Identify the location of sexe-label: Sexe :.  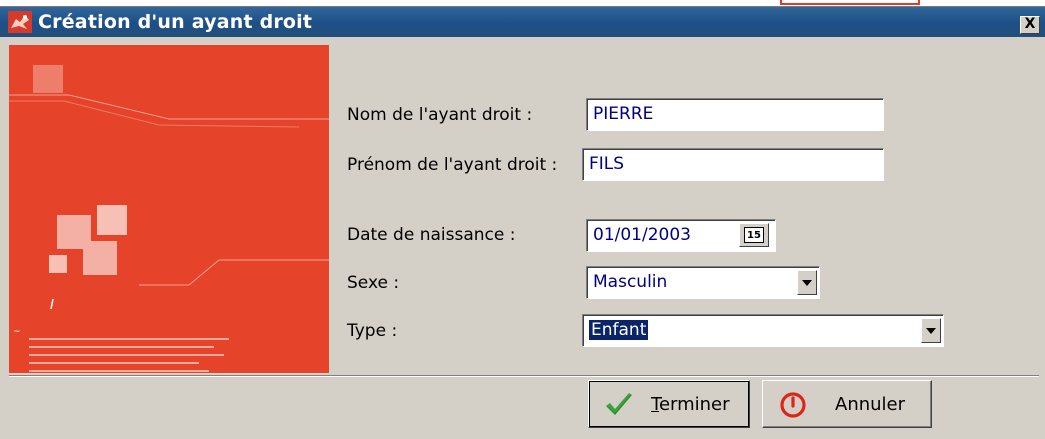
(373, 283).